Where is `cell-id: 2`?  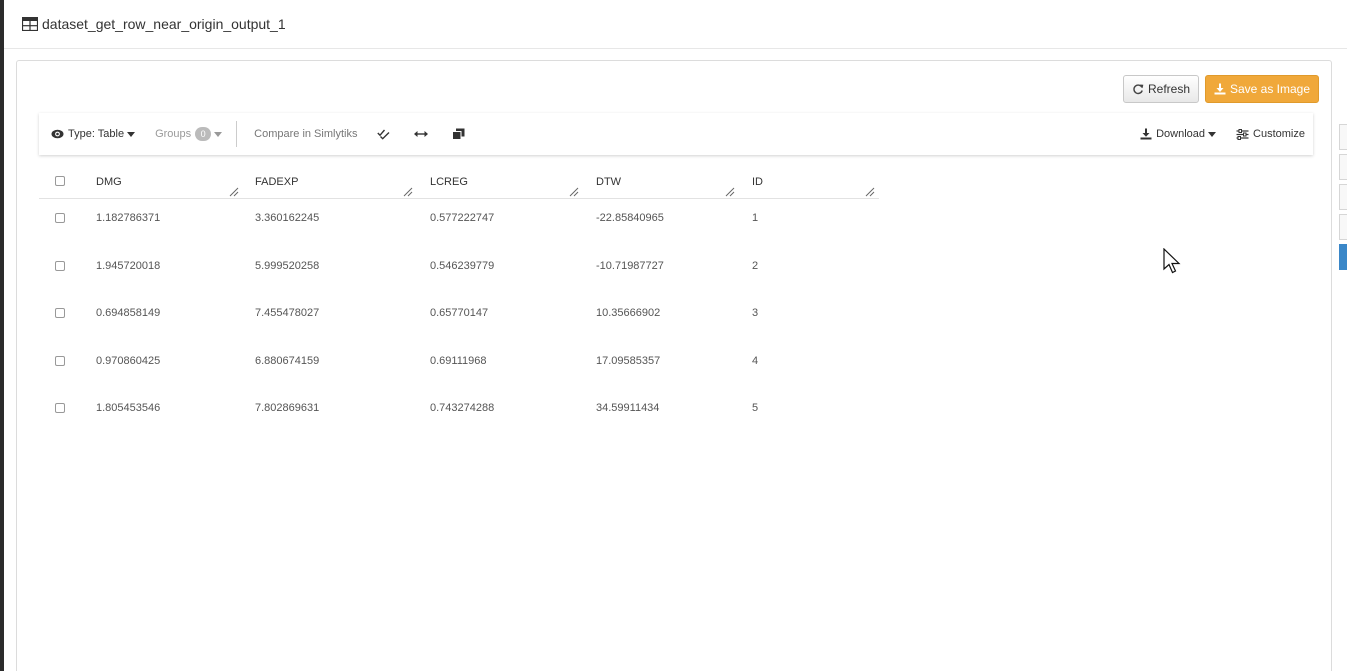 cell-id: 2 is located at coordinates (755, 265).